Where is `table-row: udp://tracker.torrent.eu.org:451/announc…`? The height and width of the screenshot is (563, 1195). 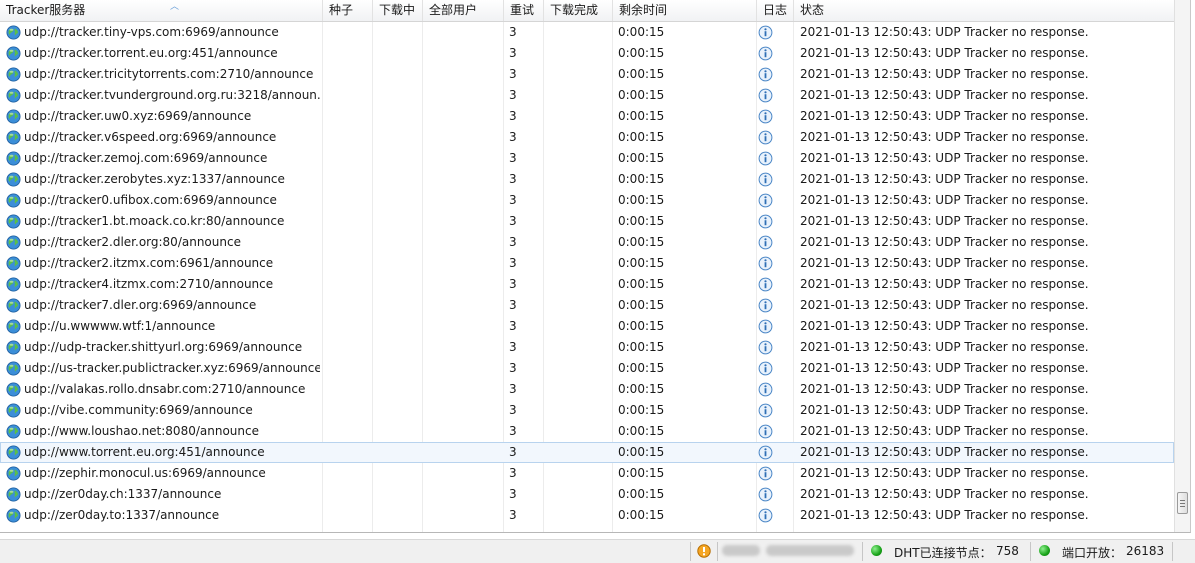 table-row: udp://tracker.torrent.eu.org:451/announc… is located at coordinates (587, 53).